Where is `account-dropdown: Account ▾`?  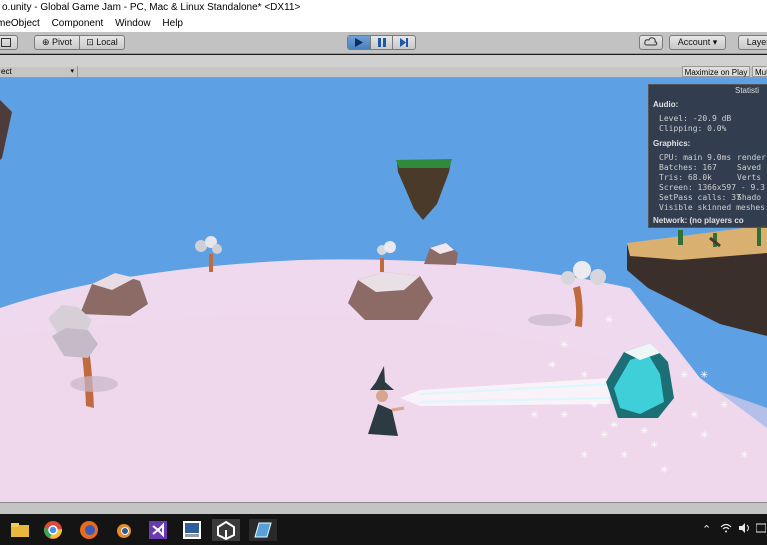
account-dropdown: Account ▾ is located at coordinates (697, 42).